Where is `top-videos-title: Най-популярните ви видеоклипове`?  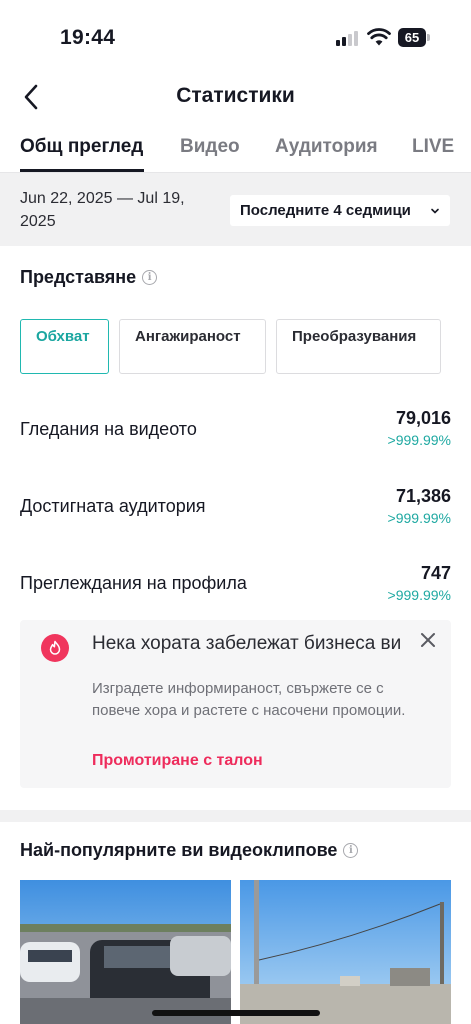 top-videos-title: Най-популярните ви видеоклипове is located at coordinates (179, 850).